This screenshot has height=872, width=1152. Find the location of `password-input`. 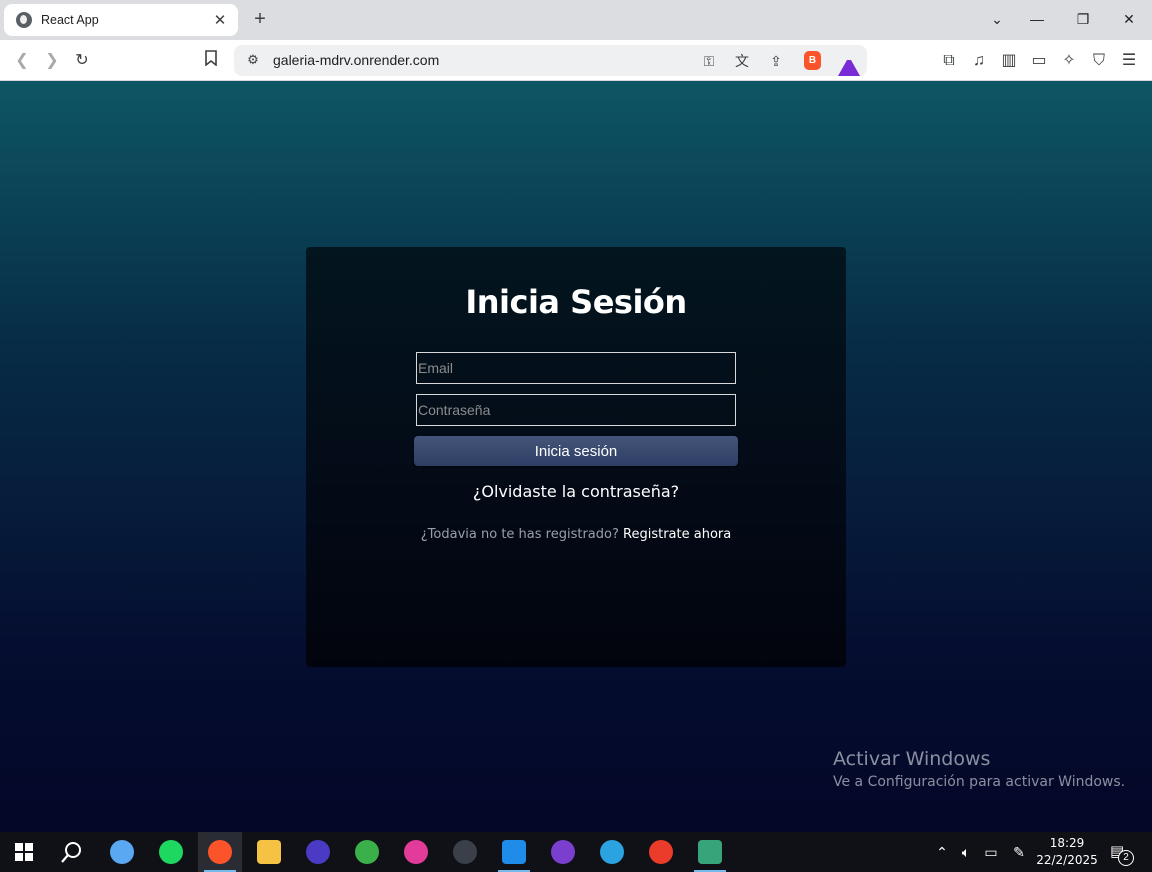

password-input is located at coordinates (576, 410).